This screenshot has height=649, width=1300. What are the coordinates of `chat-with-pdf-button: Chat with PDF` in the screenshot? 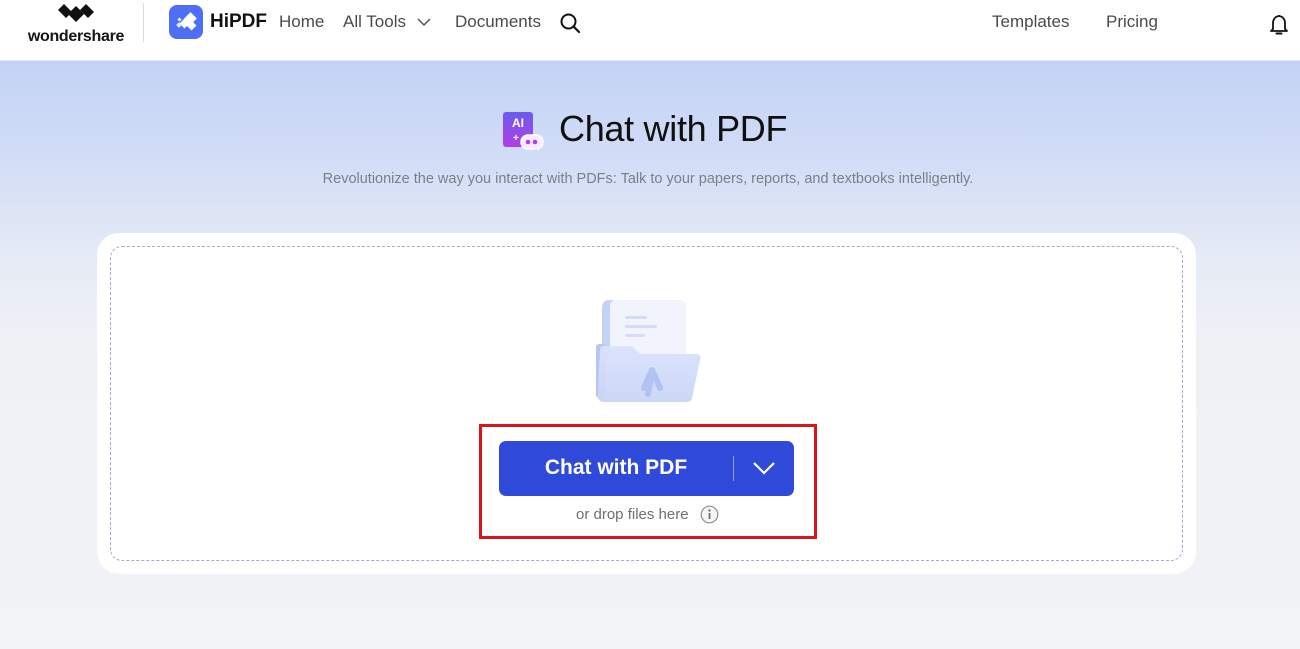 It's located at (646, 468).